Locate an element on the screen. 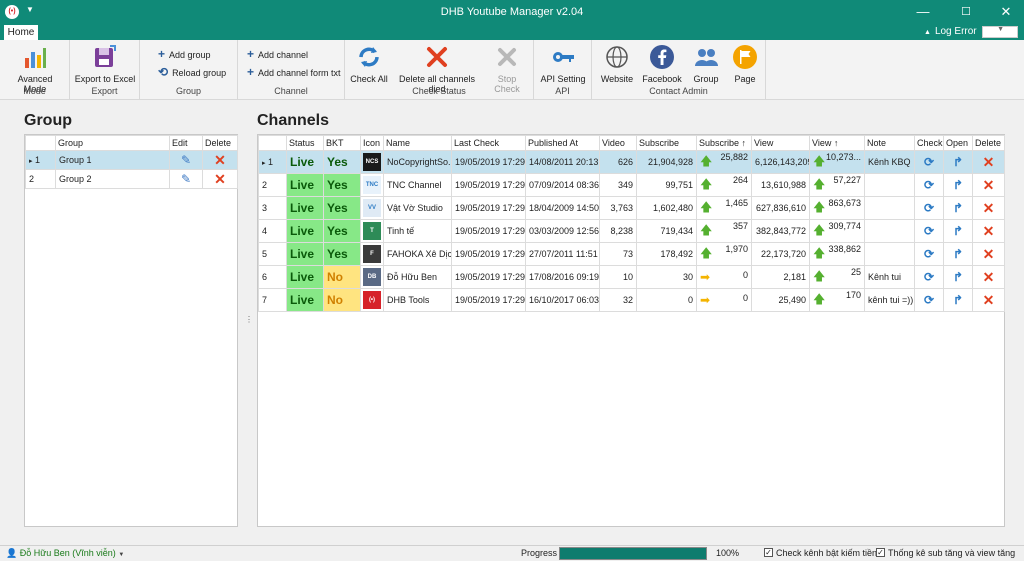  row-header: 4 is located at coordinates (272, 231).